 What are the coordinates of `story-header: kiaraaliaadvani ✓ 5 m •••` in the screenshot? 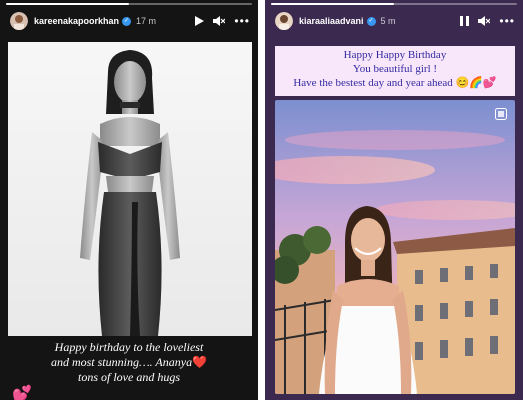 It's located at (395, 21).